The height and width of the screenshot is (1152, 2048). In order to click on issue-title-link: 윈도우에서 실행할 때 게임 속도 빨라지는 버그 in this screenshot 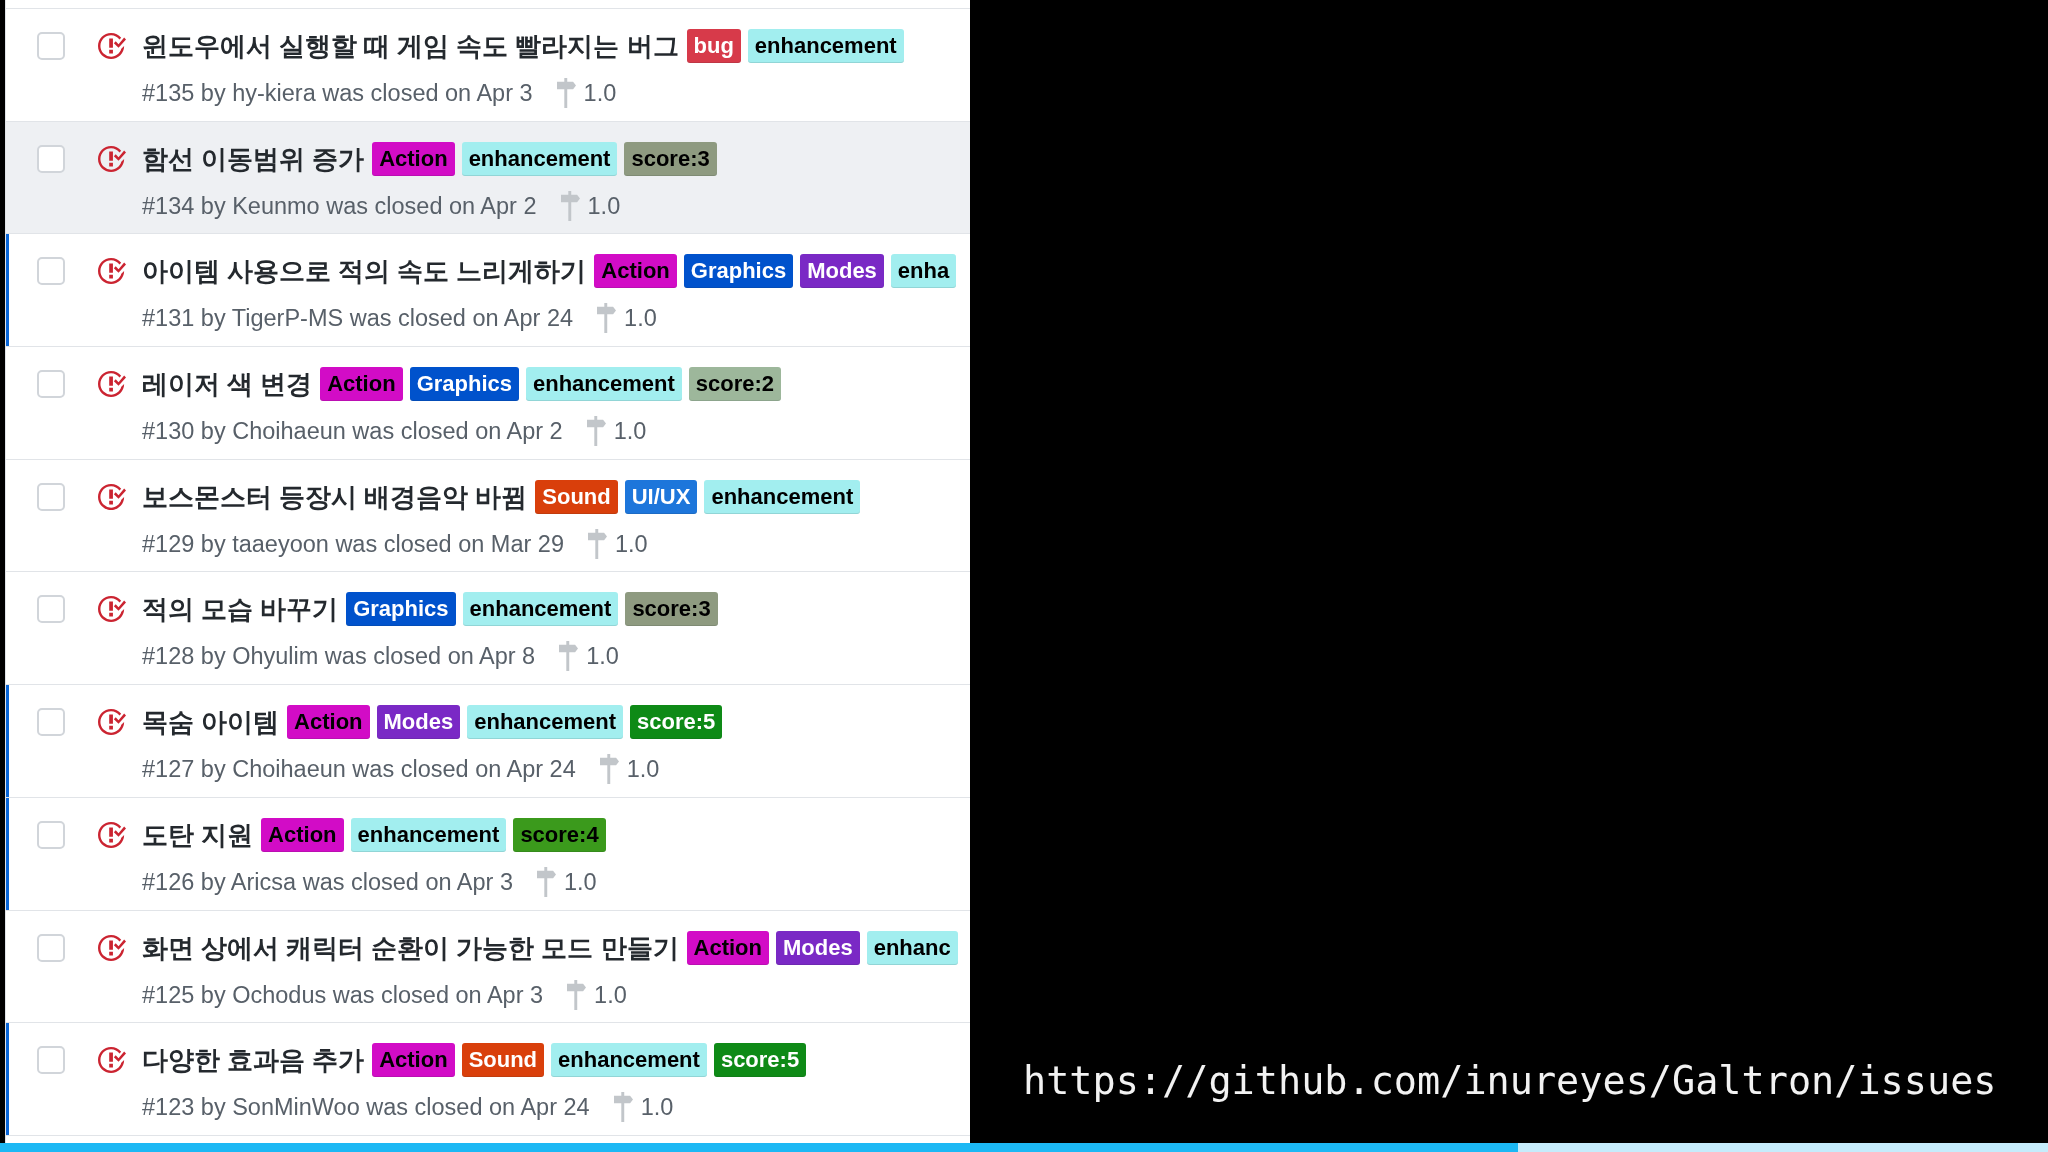, I will do `click(410, 46)`.